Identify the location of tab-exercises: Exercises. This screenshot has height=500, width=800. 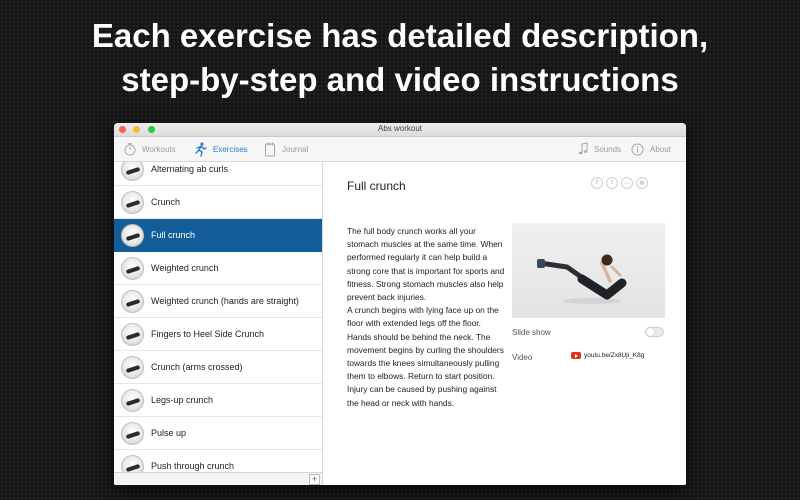
(221, 149).